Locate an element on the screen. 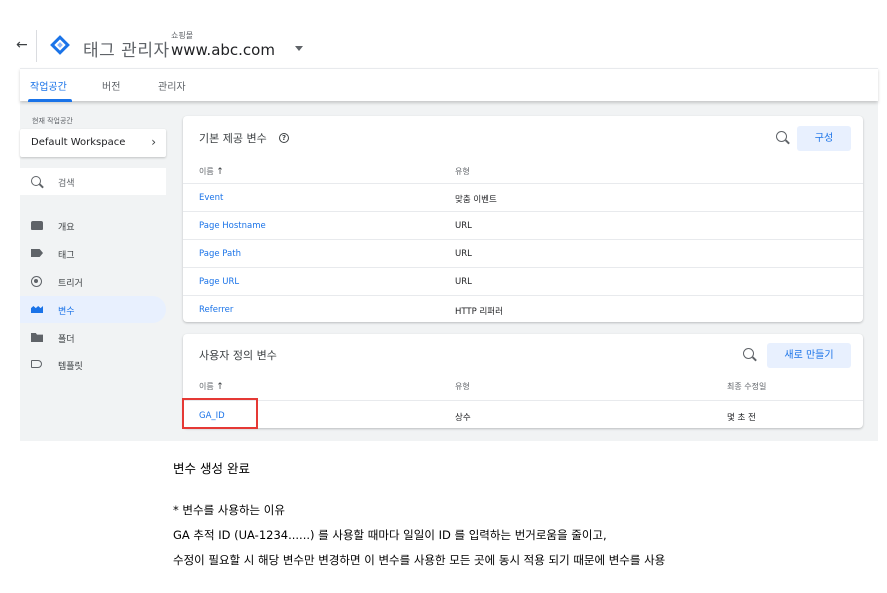 The width and height of the screenshot is (887, 593). configure-button: 구성 is located at coordinates (824, 138).